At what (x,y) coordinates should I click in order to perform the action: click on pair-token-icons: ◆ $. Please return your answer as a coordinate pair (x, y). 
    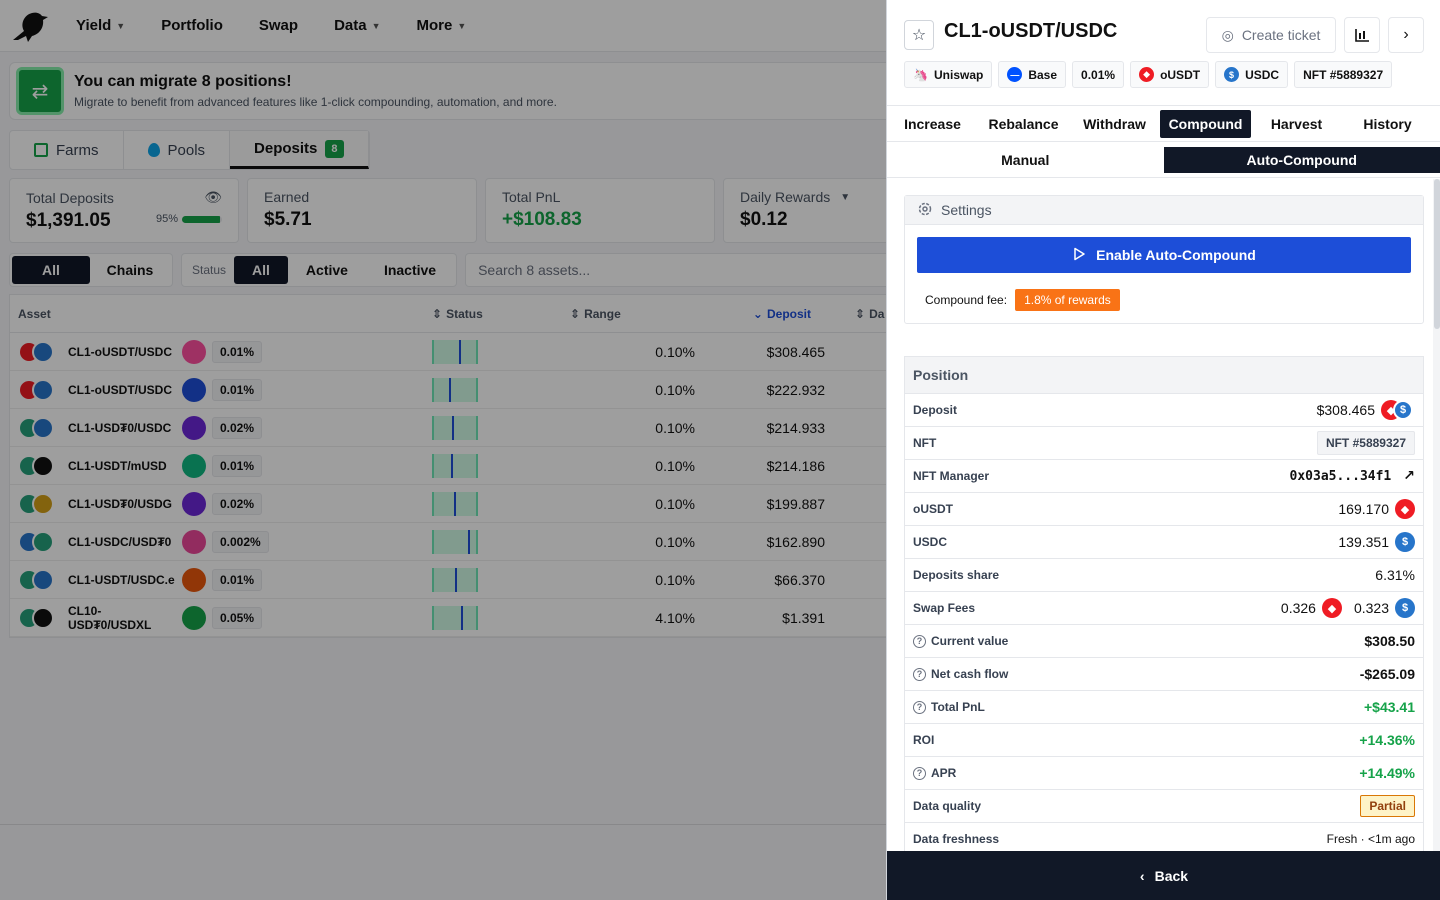
    Looking at the image, I should click on (1398, 410).